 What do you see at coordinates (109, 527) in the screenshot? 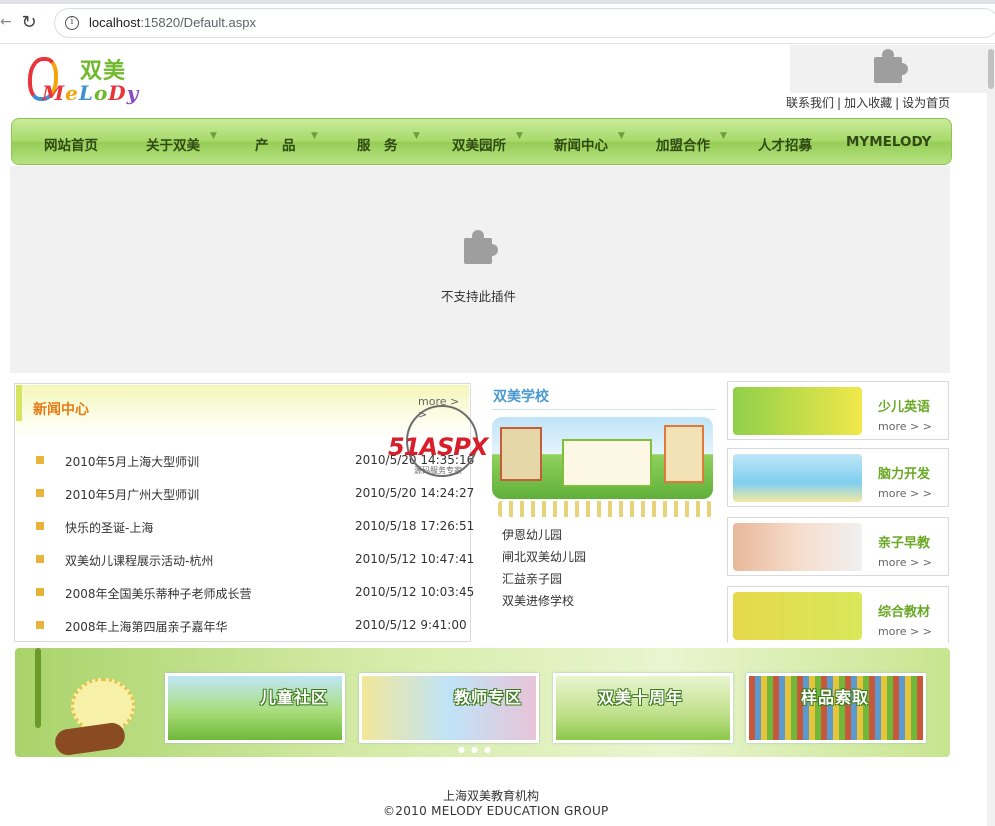
I see `news-item-title: 快乐的圣诞-上海` at bounding box center [109, 527].